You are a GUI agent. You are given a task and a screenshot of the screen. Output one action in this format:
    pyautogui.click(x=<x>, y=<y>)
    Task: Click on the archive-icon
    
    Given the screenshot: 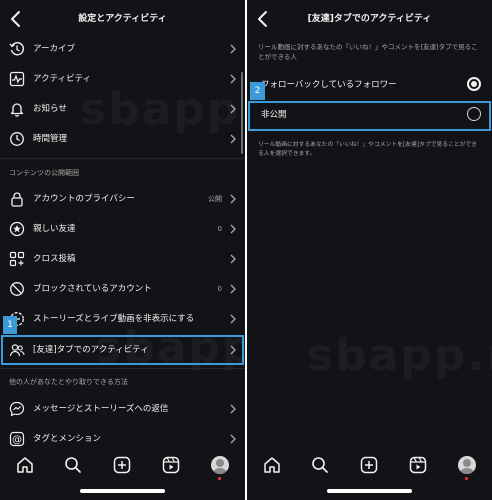 What is the action you would take?
    pyautogui.click(x=17, y=49)
    